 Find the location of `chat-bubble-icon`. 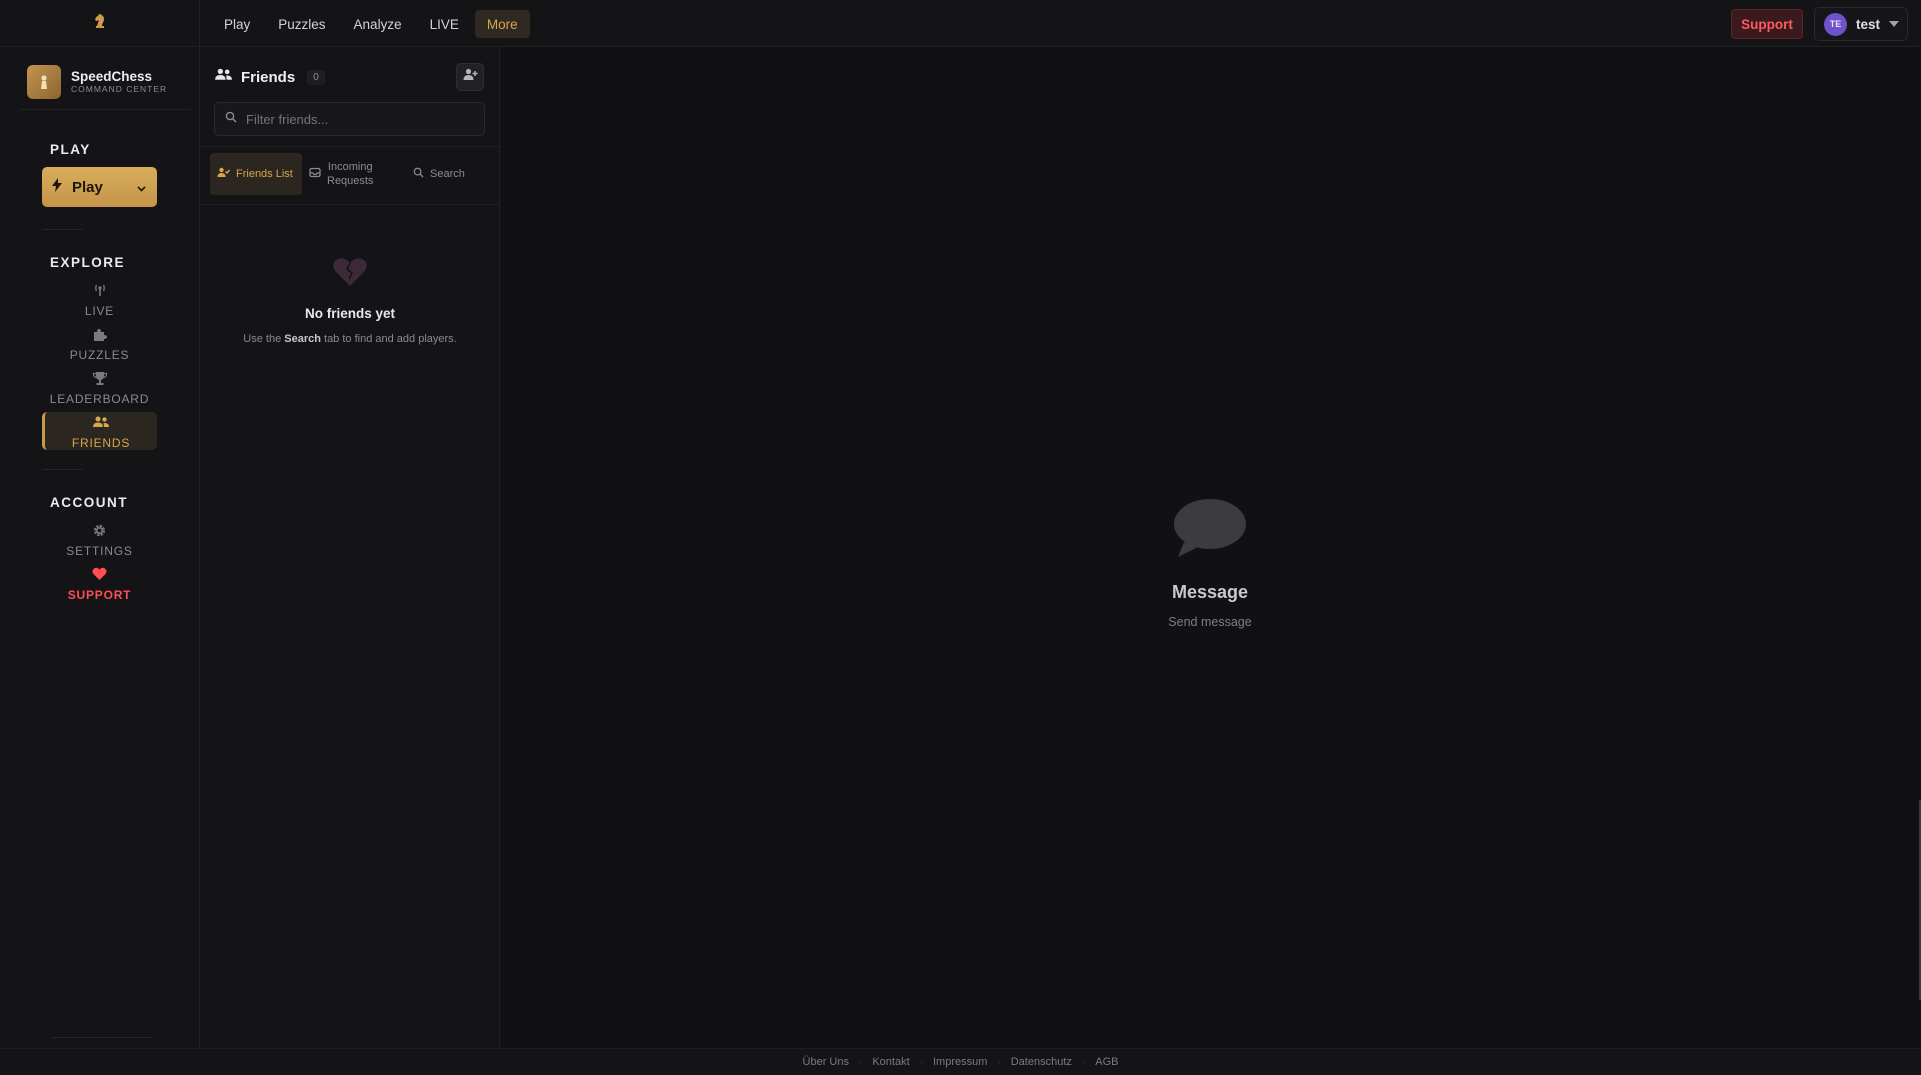

chat-bubble-icon is located at coordinates (1210, 531).